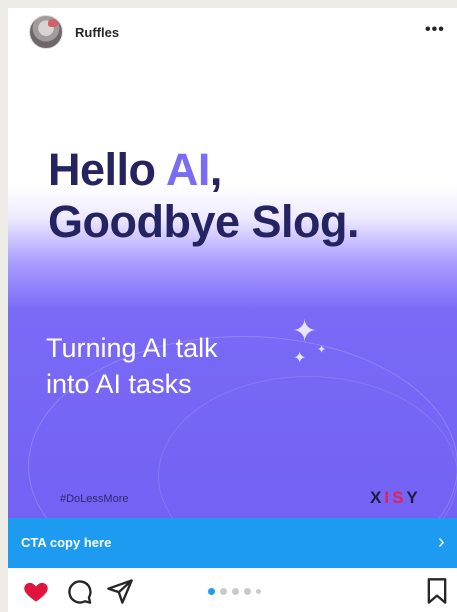 The height and width of the screenshot is (612, 457). What do you see at coordinates (94, 499) in the screenshot?
I see `hashtag: #DoLessMore` at bounding box center [94, 499].